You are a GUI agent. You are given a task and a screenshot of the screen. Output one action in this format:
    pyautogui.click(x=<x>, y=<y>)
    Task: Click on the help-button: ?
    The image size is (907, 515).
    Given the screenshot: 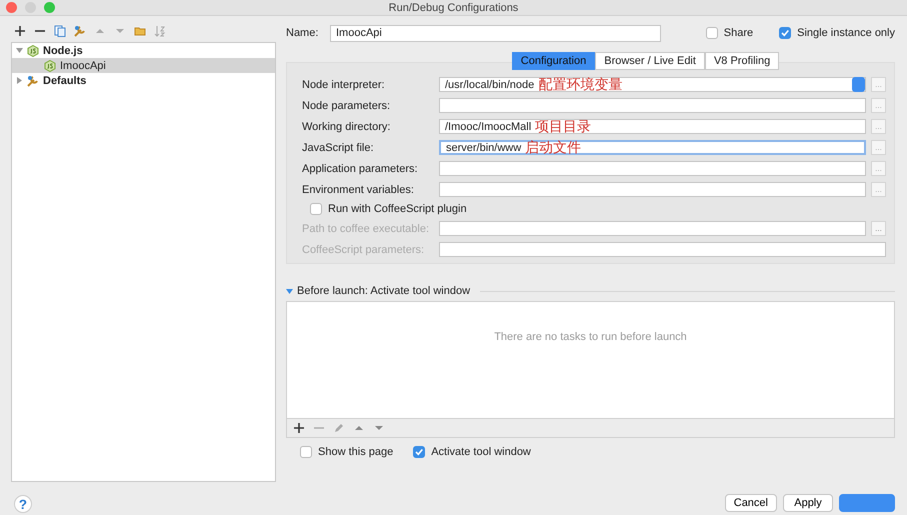 What is the action you would take?
    pyautogui.click(x=23, y=504)
    